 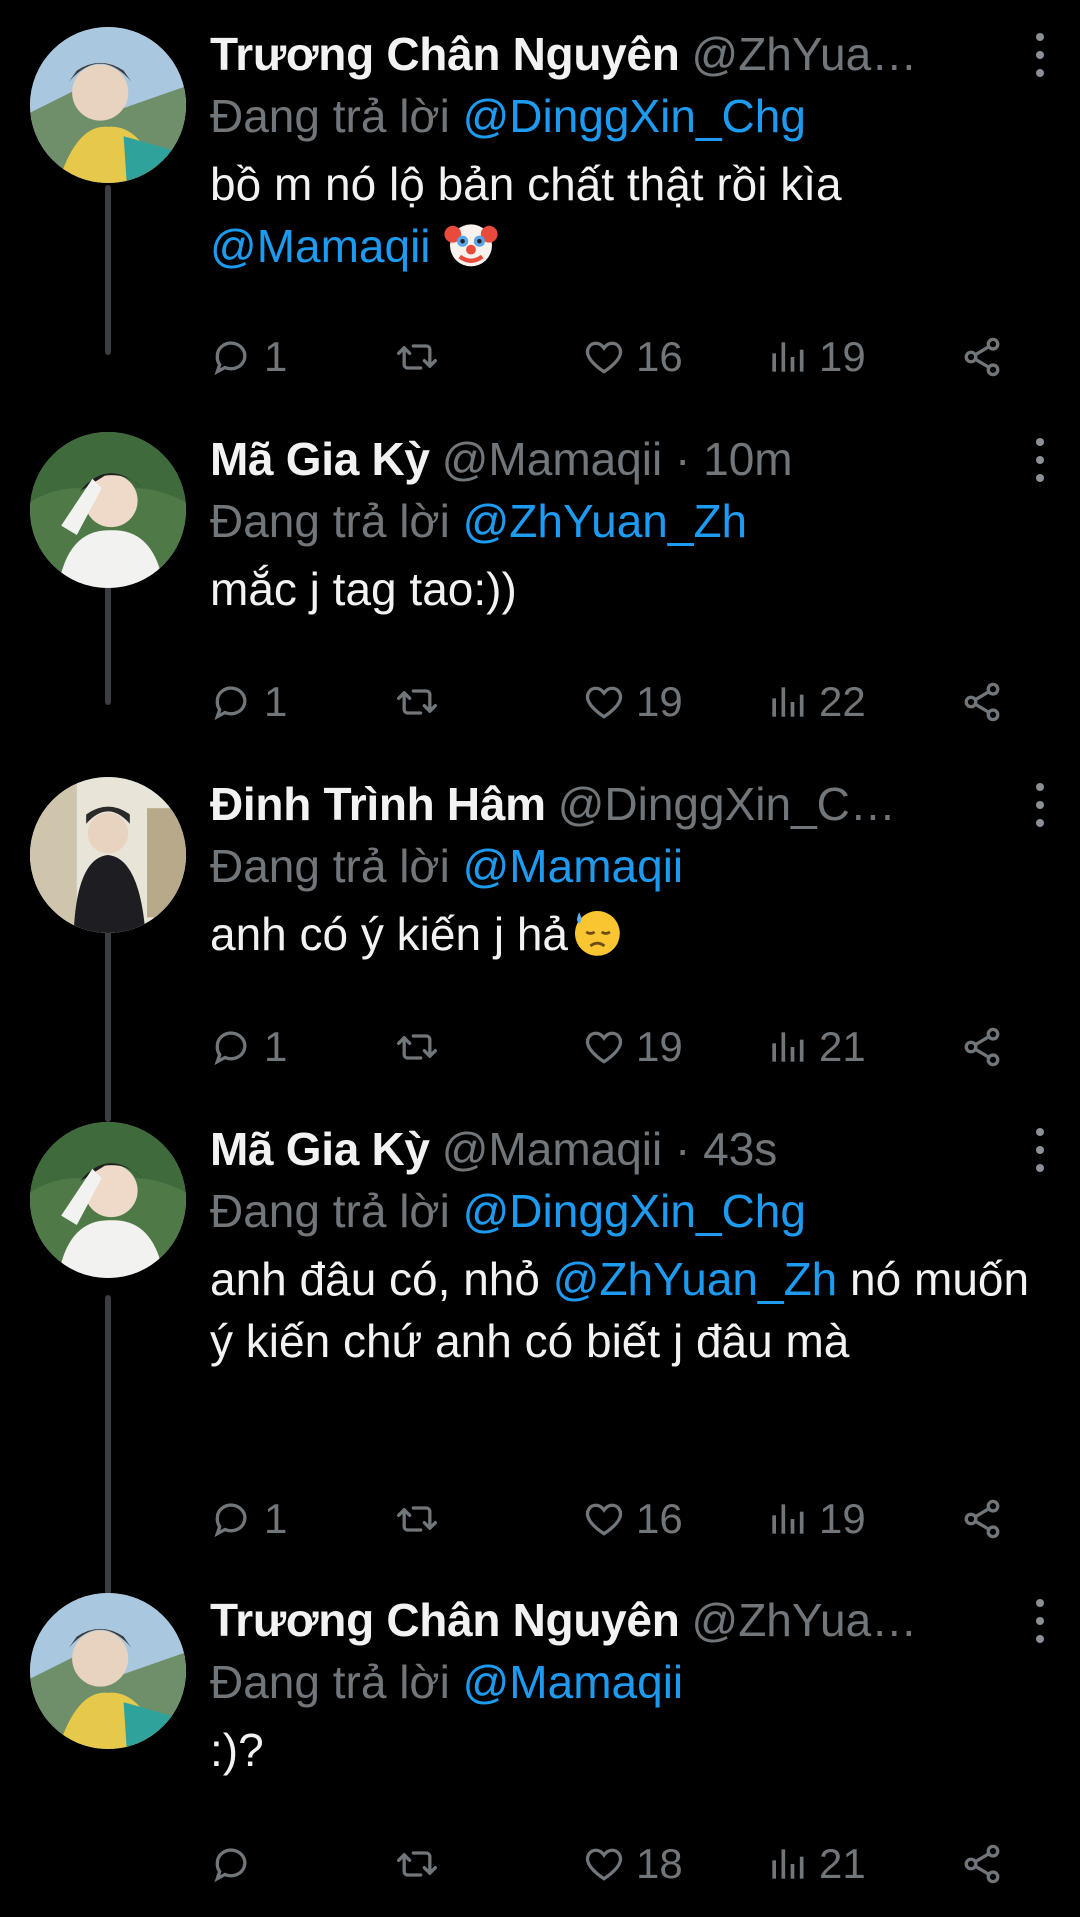 What do you see at coordinates (631, 1750) in the screenshot?
I see `tweet-text: :)?` at bounding box center [631, 1750].